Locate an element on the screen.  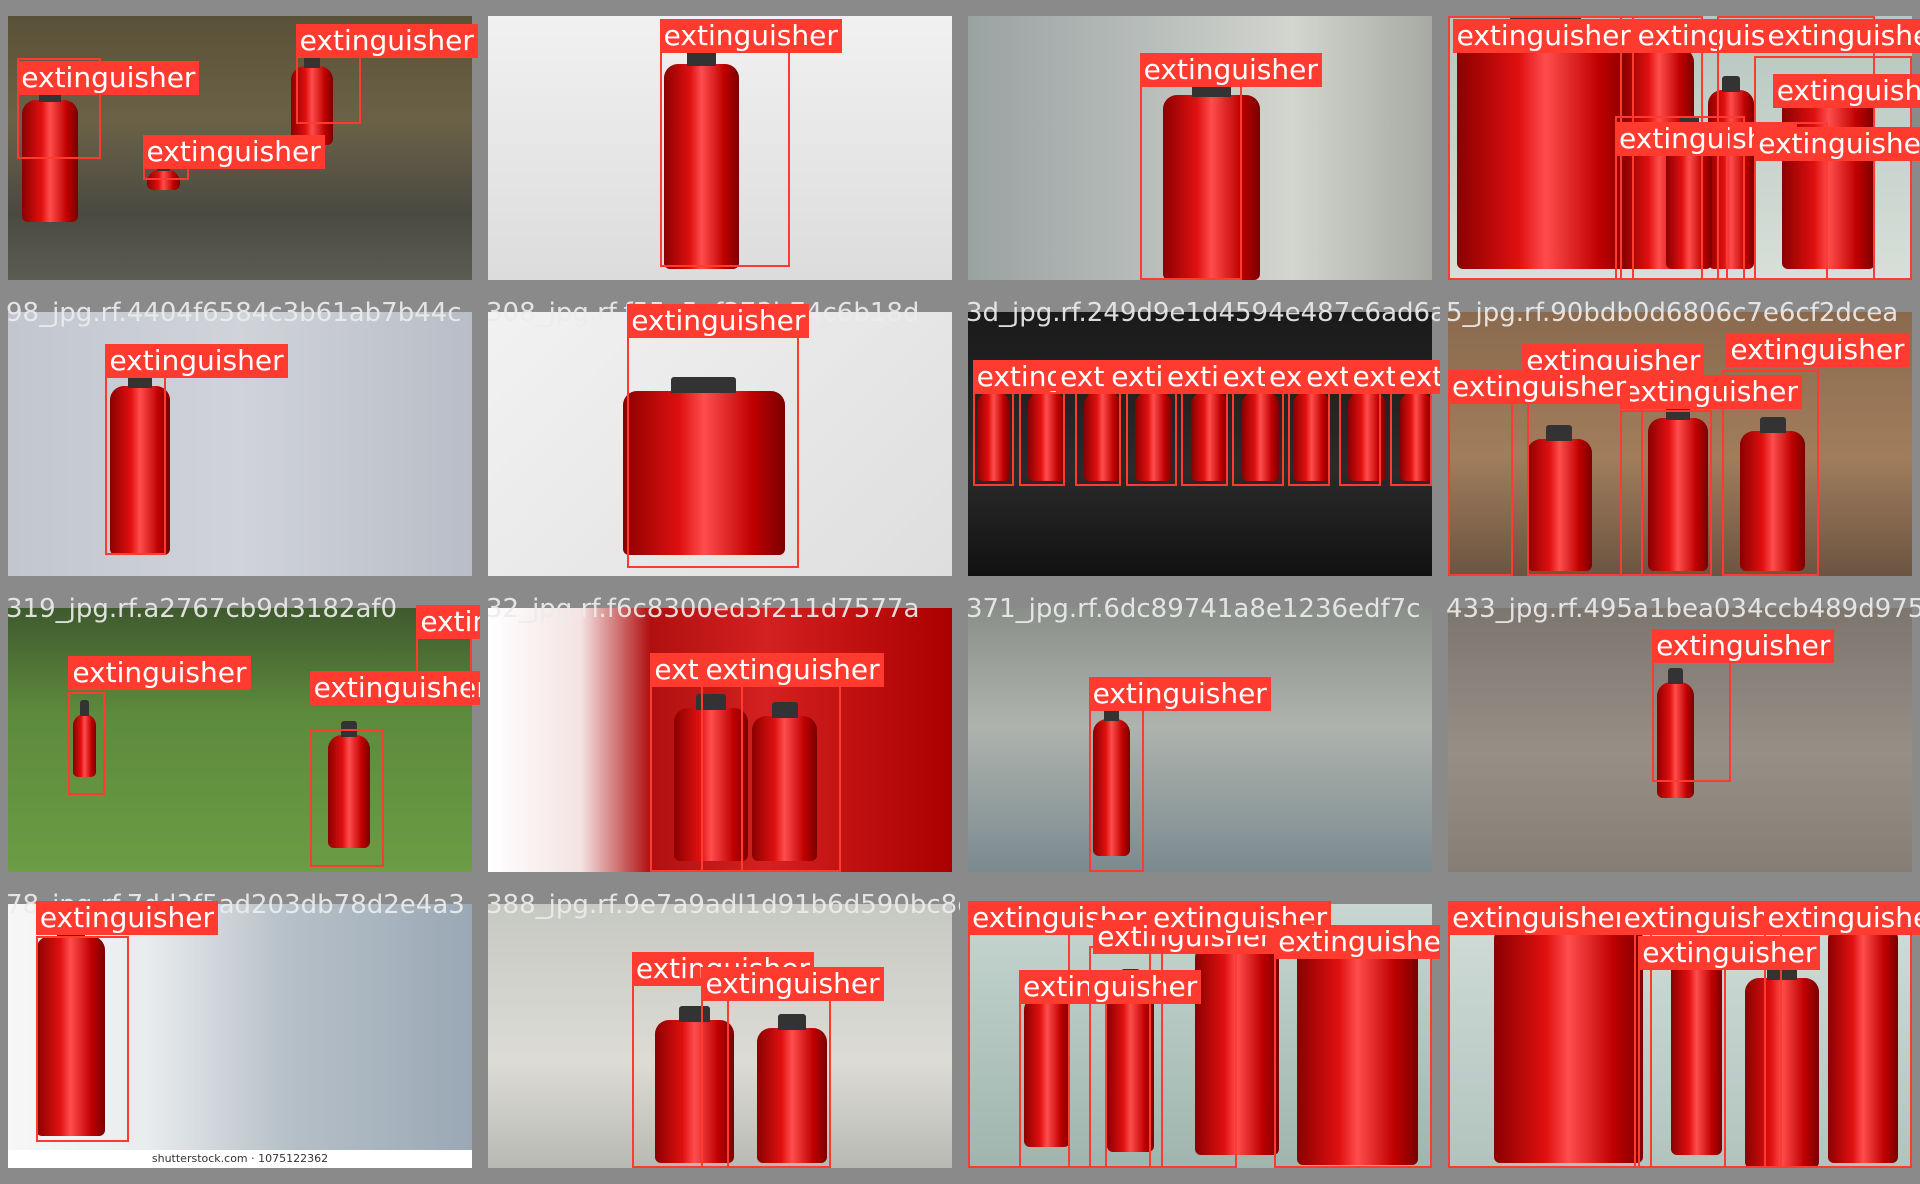
tile-filename: 5_jpg.rf.90bdb0d6806c7e6cf2dcea is located at coordinates (1672, 313).